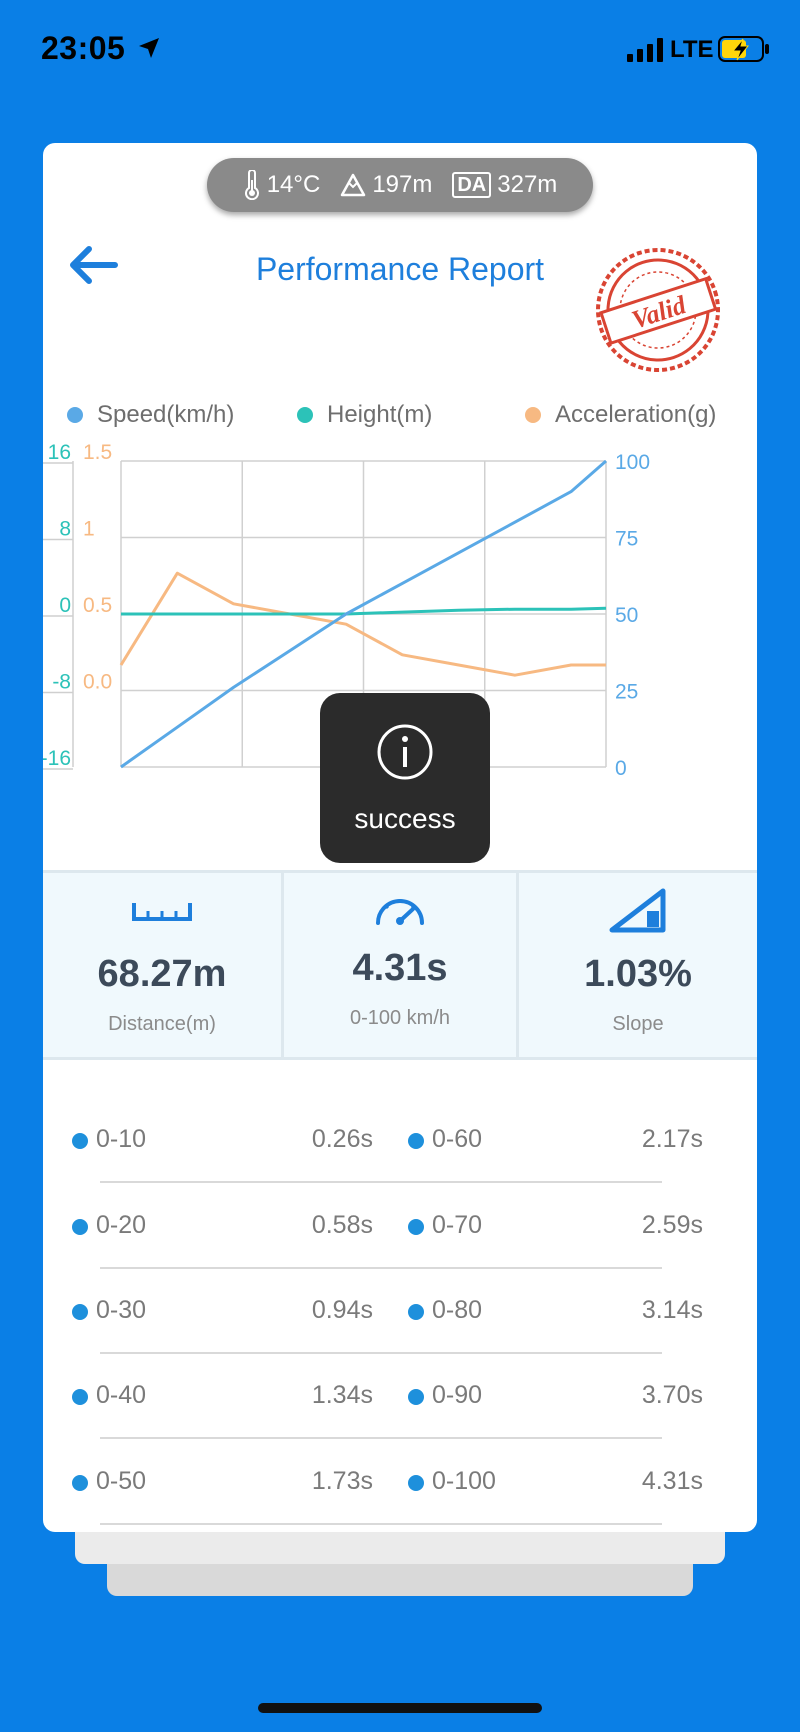 The image size is (800, 1732). Describe the element at coordinates (400, 50) in the screenshot. I see `status-bar: 23:05 LTE` at that location.